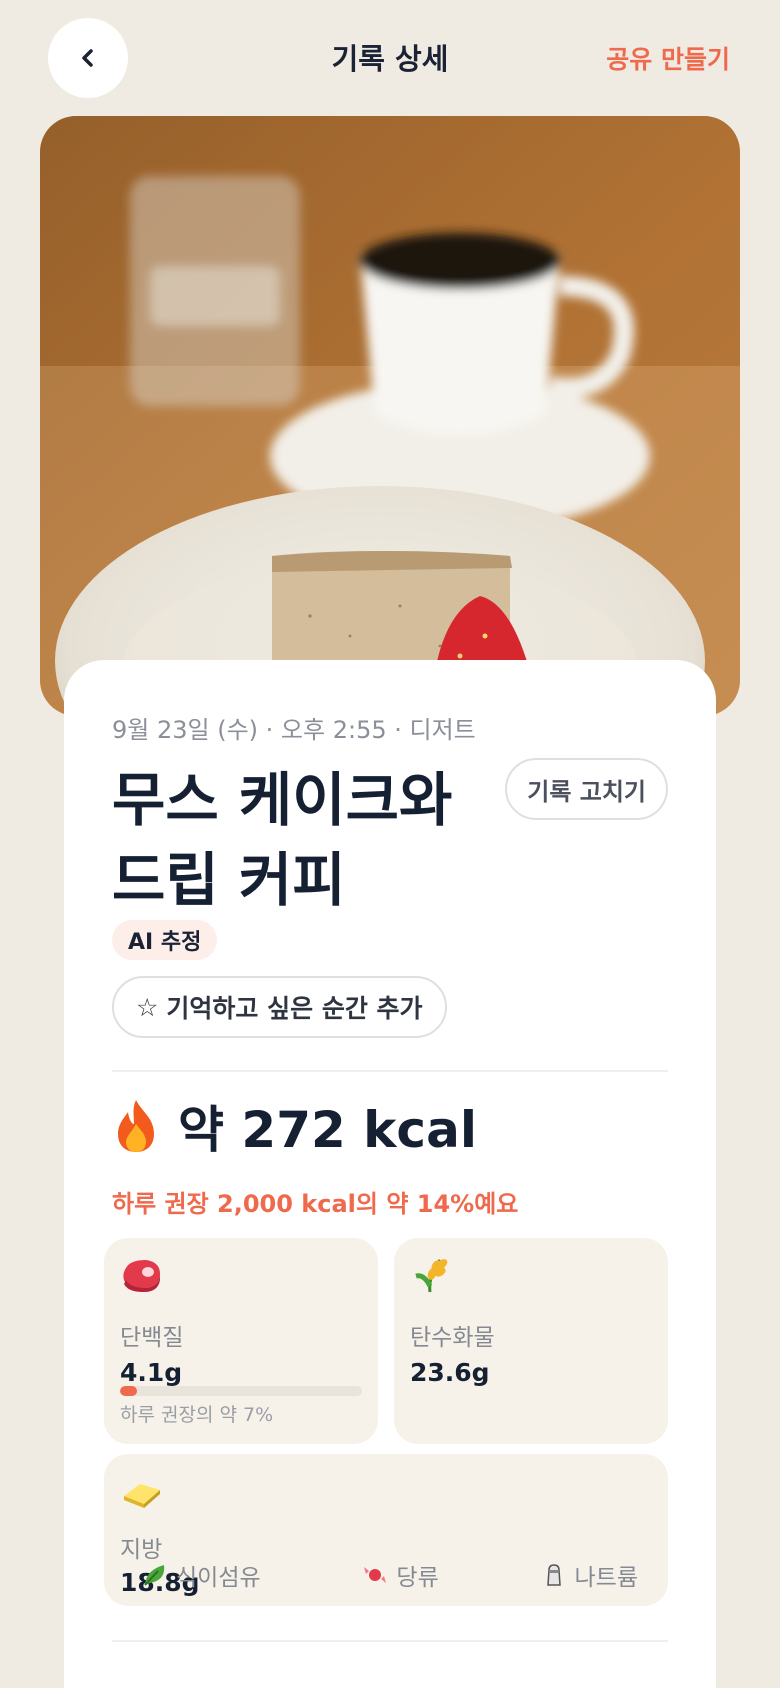 This screenshot has height=1688, width=780. What do you see at coordinates (375, 1575) in the screenshot?
I see `candy-icon` at bounding box center [375, 1575].